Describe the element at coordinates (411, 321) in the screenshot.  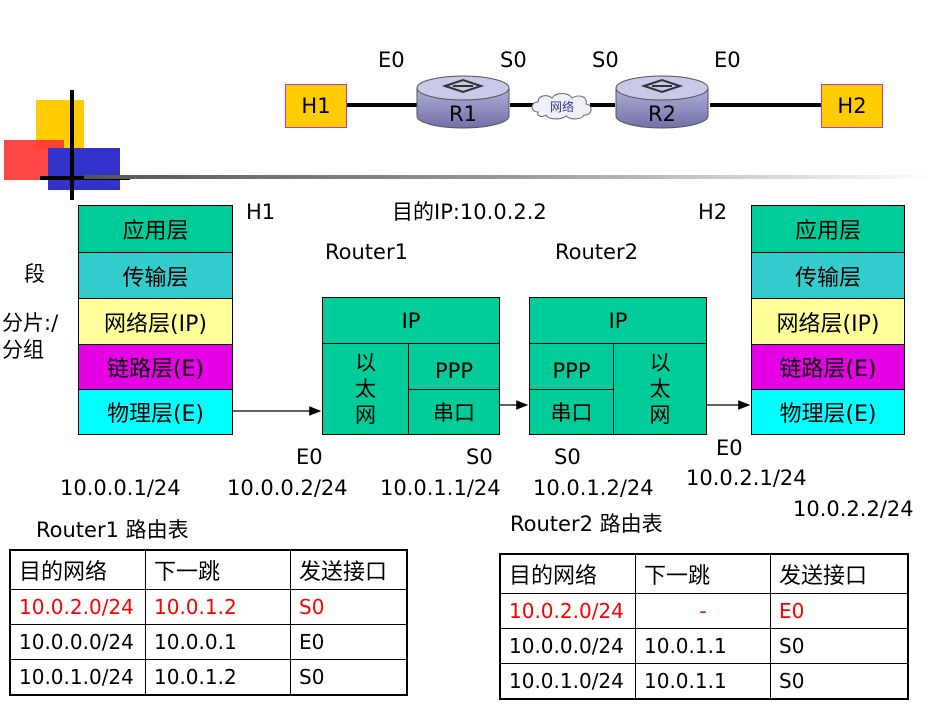
I see `router1-ip: IP` at that location.